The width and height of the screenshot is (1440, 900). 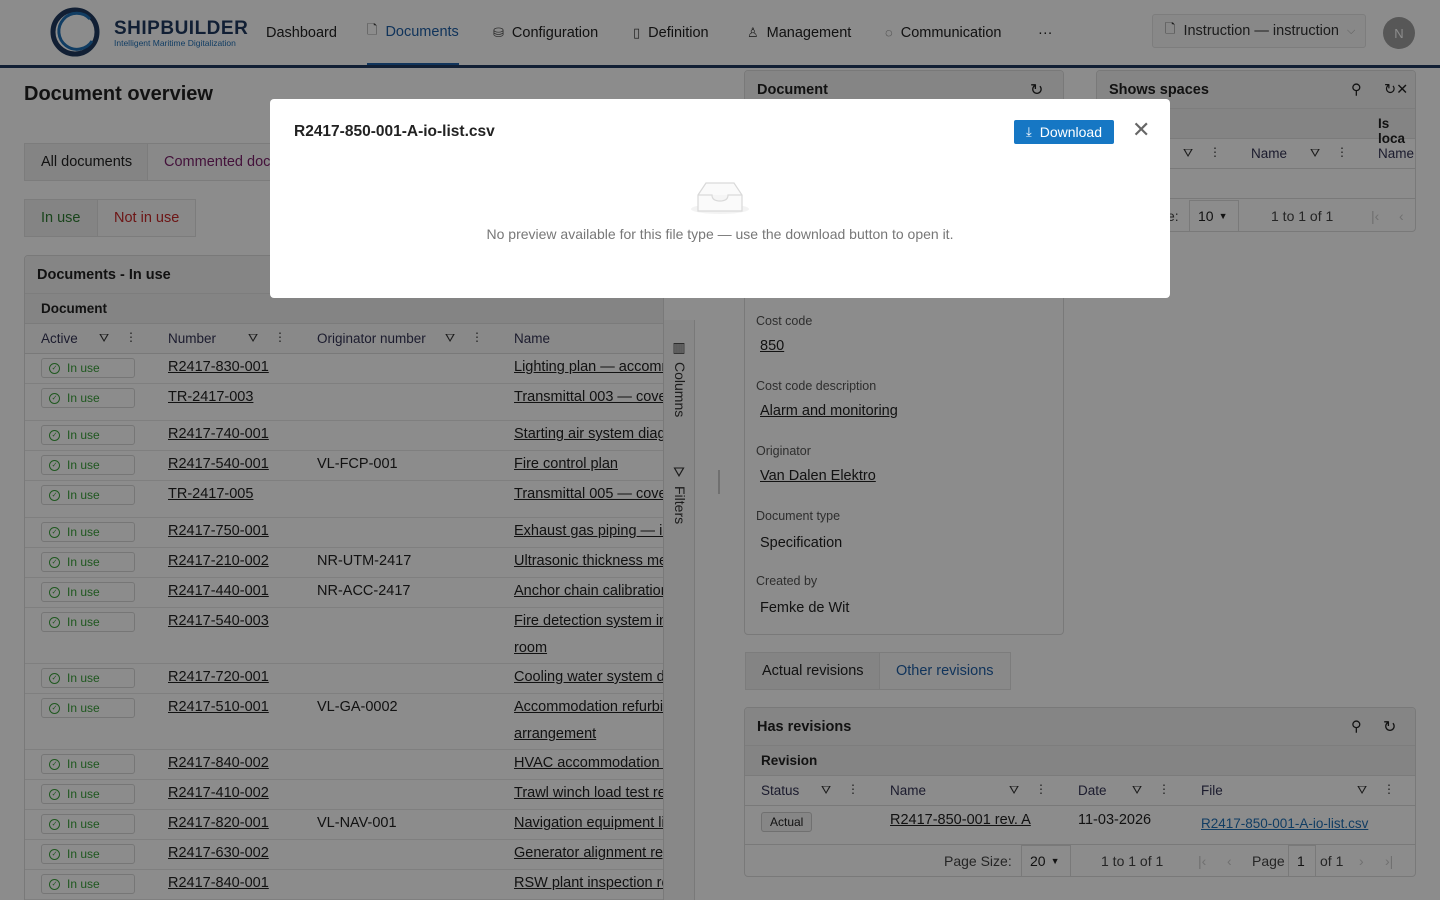 I want to click on download-icon: ⤓, so click(x=1028, y=131).